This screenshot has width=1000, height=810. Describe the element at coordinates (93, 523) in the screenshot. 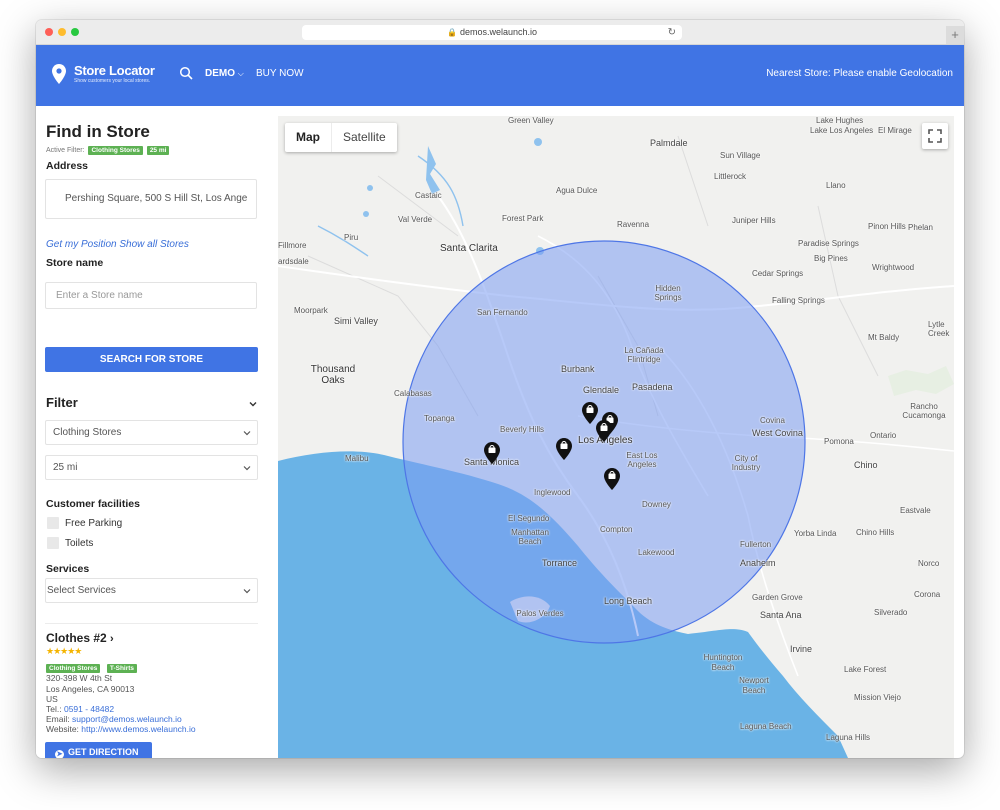

I see `free-parking-label: Free Parking` at that location.